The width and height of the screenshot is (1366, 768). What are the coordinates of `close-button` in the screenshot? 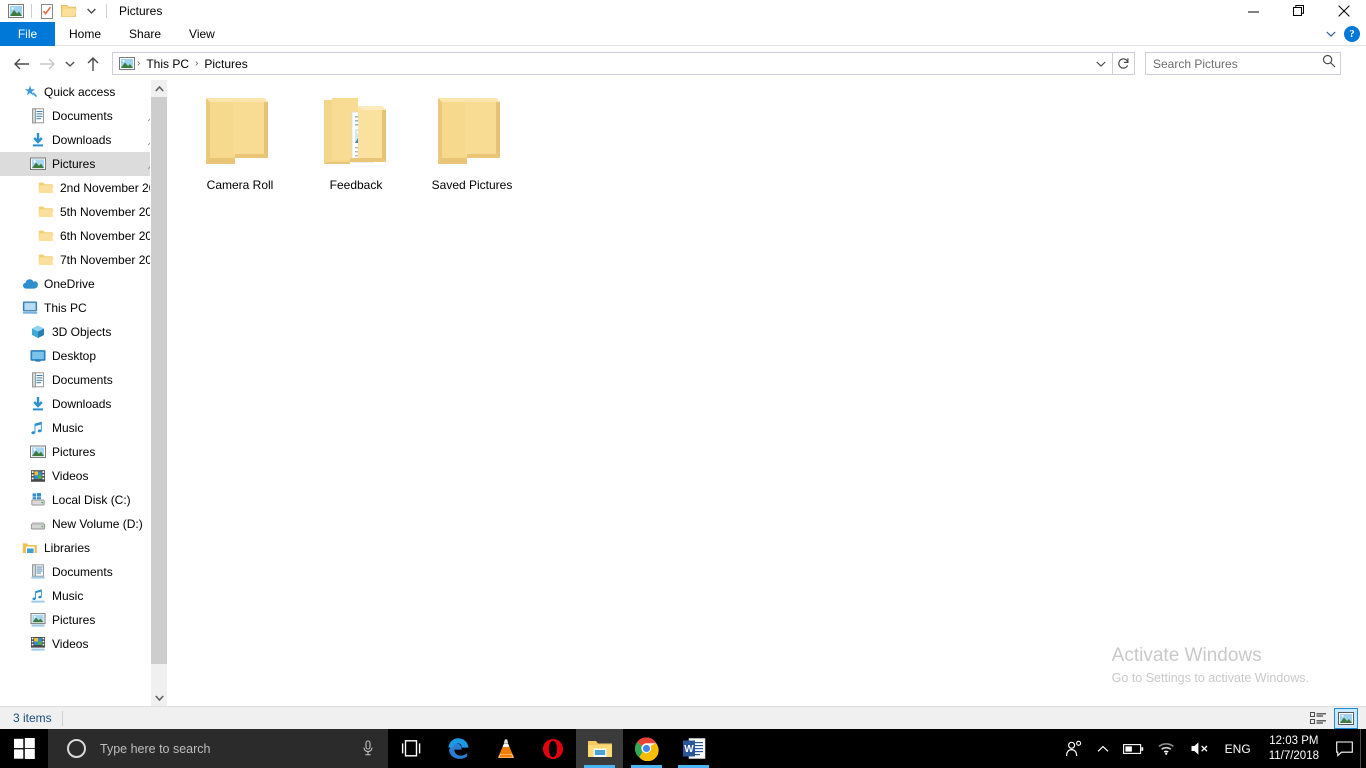 It's located at (1343, 11).